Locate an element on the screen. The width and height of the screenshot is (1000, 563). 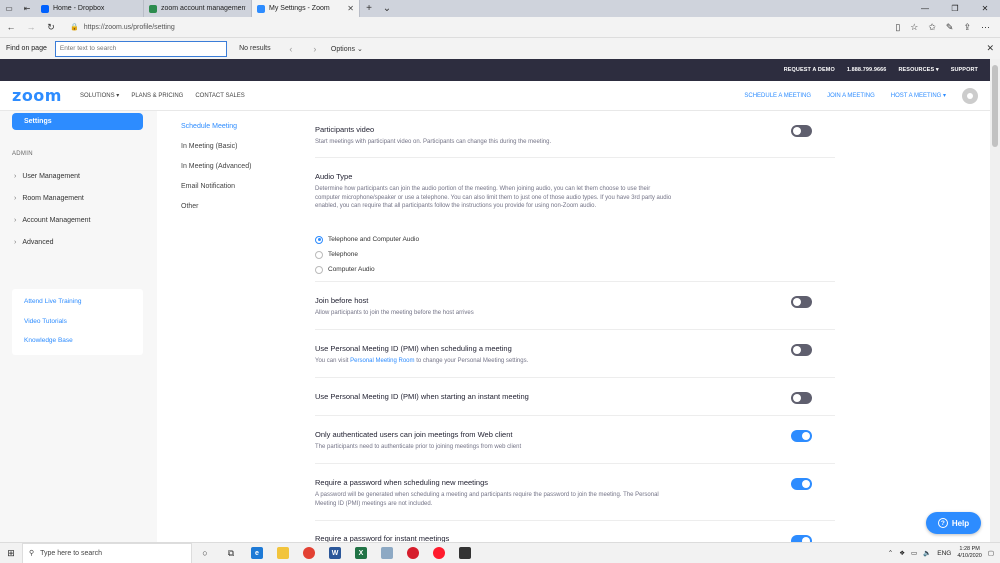
authenticated-users-toggle is located at coordinates (801, 436).